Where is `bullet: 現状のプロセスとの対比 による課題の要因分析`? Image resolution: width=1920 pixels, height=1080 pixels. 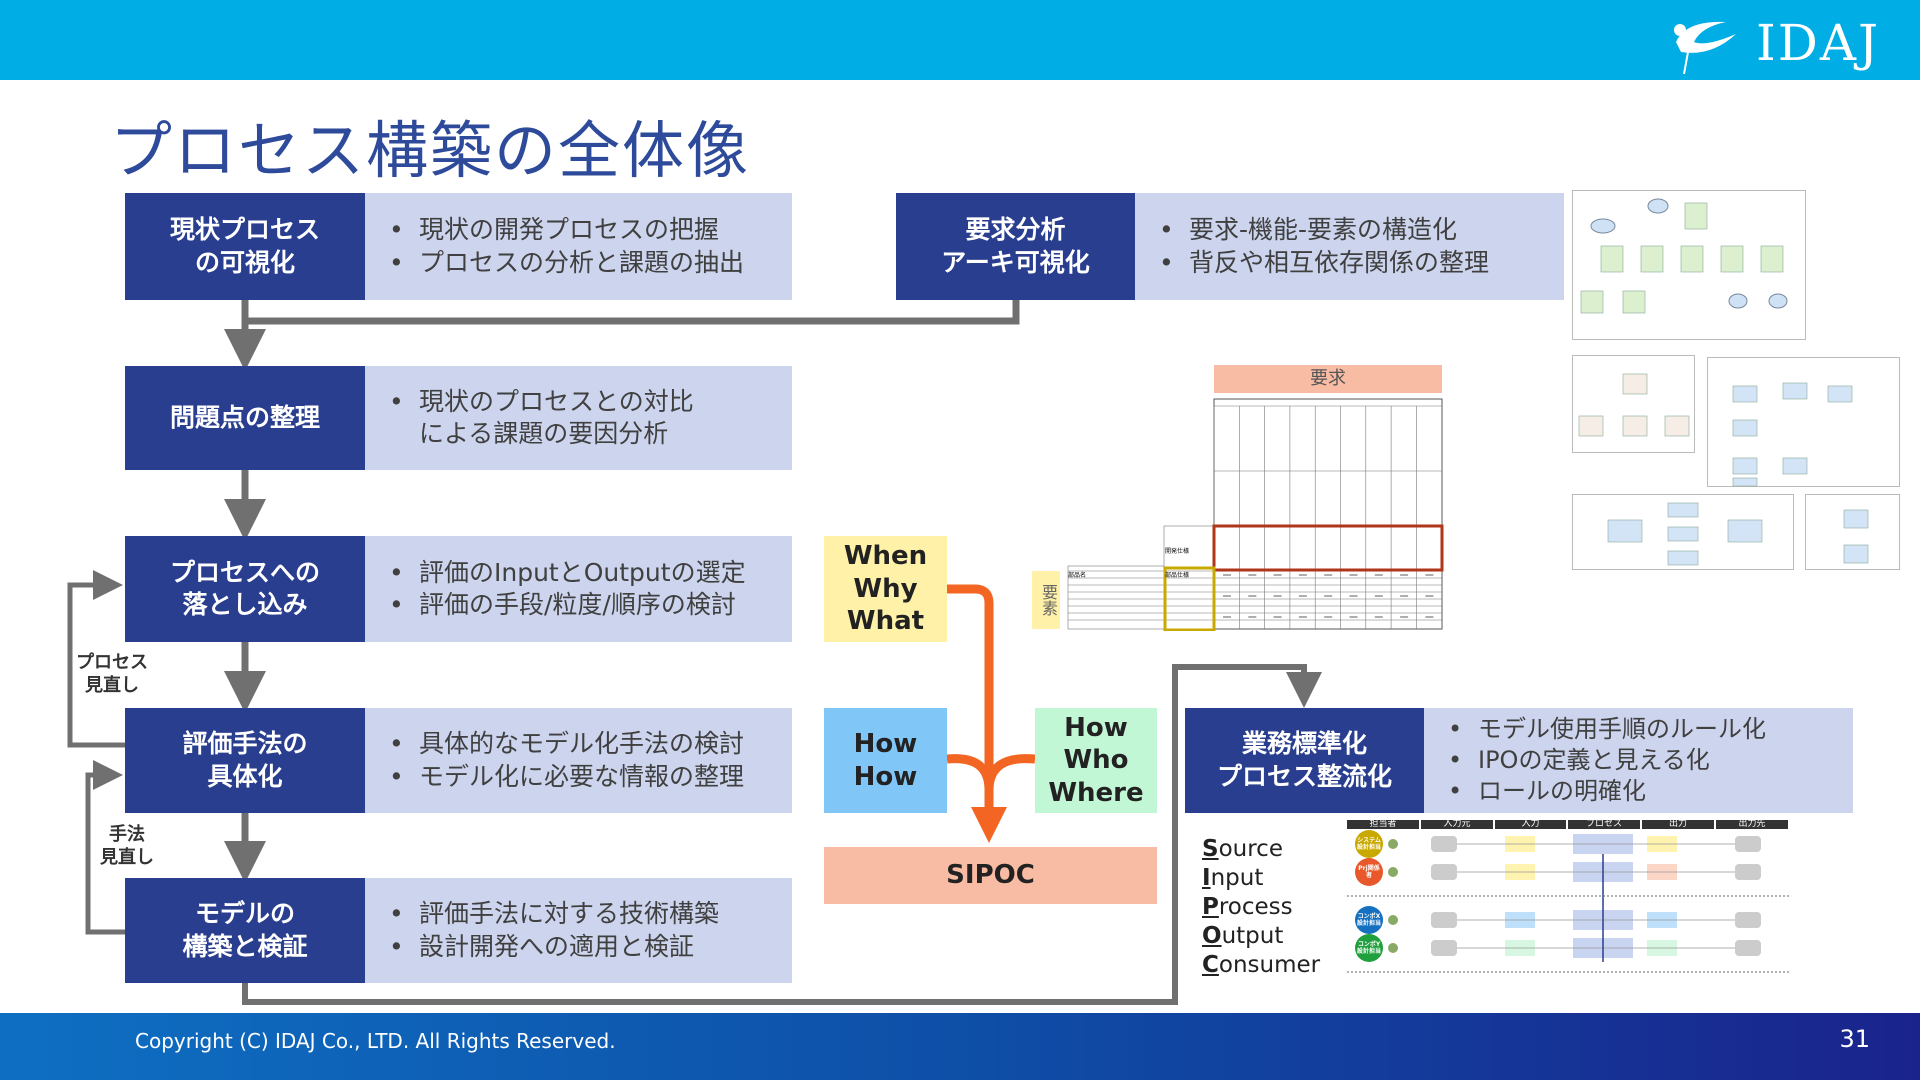
bullet: 現状のプロセスとの対比 による課題の要因分析 is located at coordinates (556, 417).